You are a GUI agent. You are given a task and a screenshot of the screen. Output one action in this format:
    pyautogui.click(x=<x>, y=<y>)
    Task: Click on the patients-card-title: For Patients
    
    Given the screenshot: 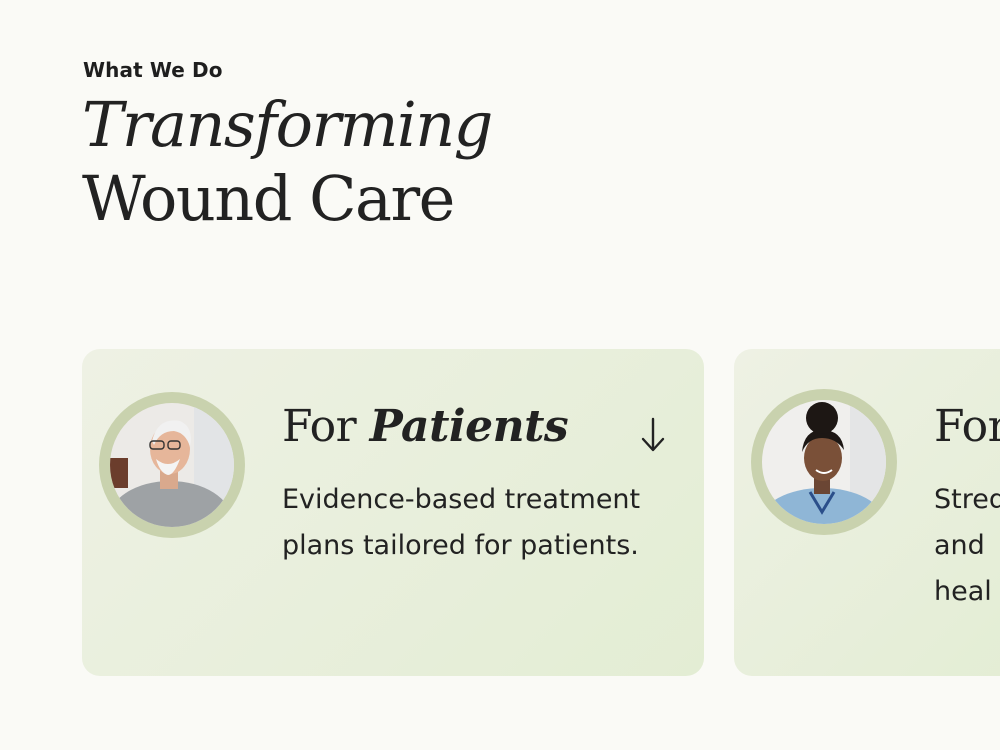 What is the action you would take?
    pyautogui.click(x=425, y=426)
    